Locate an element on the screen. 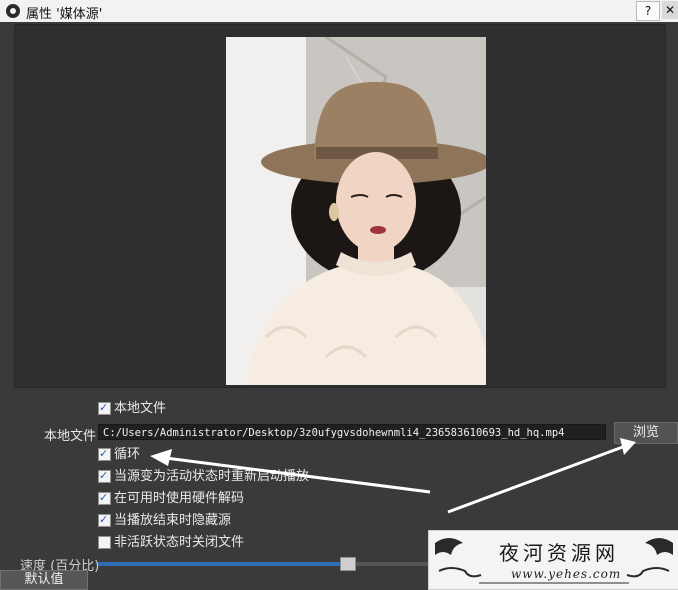 This screenshot has width=678, height=590. close-inactive-label: 非活跃状态时关闭文件 is located at coordinates (179, 542).